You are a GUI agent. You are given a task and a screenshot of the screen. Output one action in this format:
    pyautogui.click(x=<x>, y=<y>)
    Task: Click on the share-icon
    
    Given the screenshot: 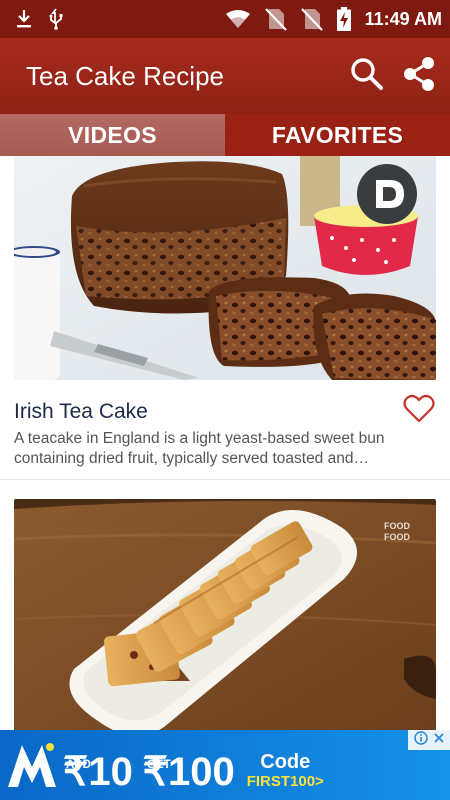 What is the action you would take?
    pyautogui.click(x=419, y=76)
    